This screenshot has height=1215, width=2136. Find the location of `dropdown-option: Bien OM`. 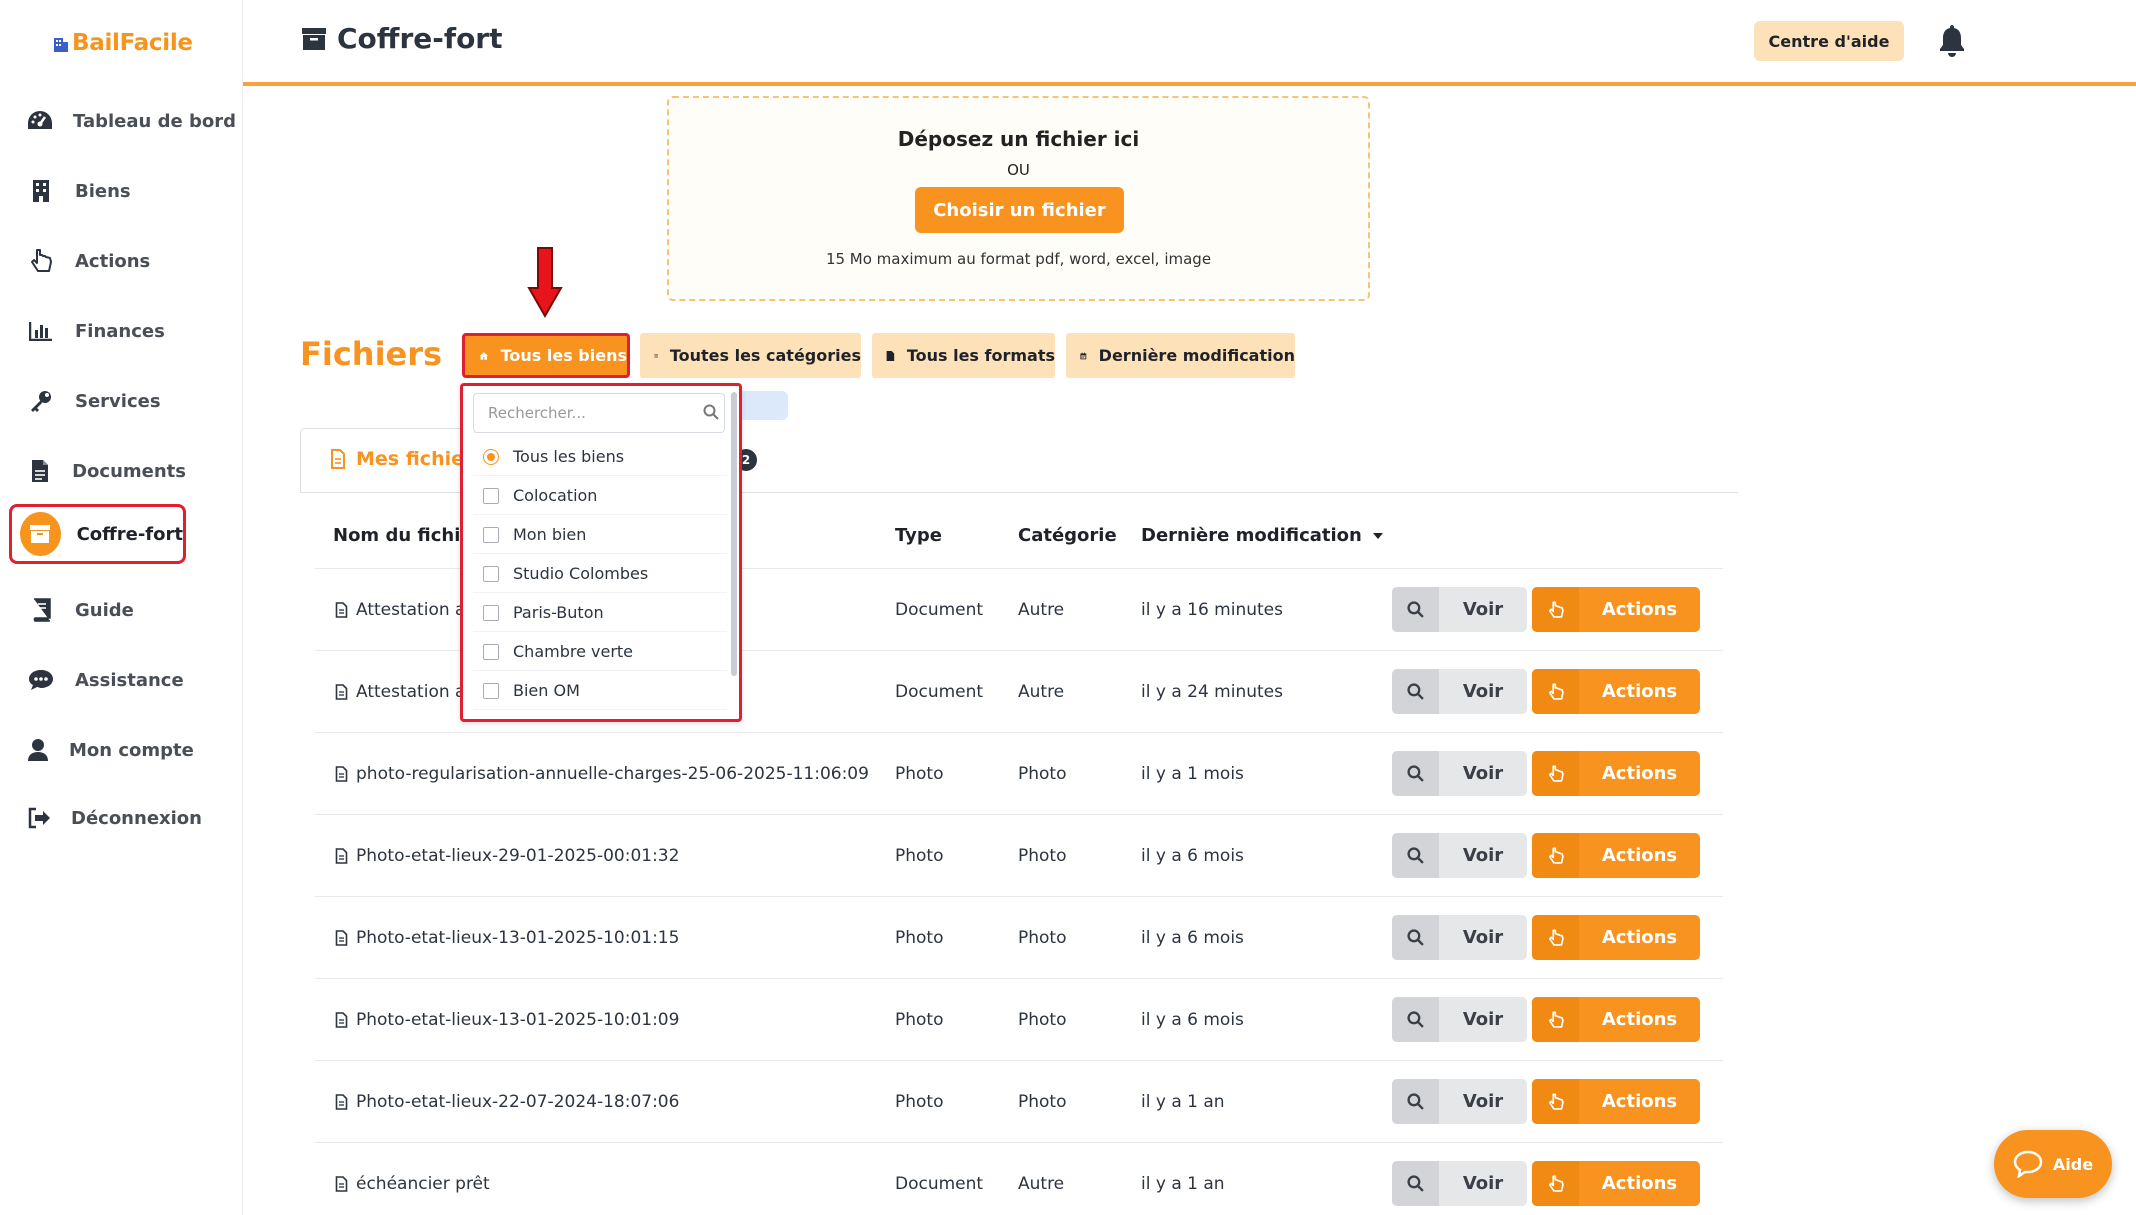

dropdown-option: Bien OM is located at coordinates (600, 691).